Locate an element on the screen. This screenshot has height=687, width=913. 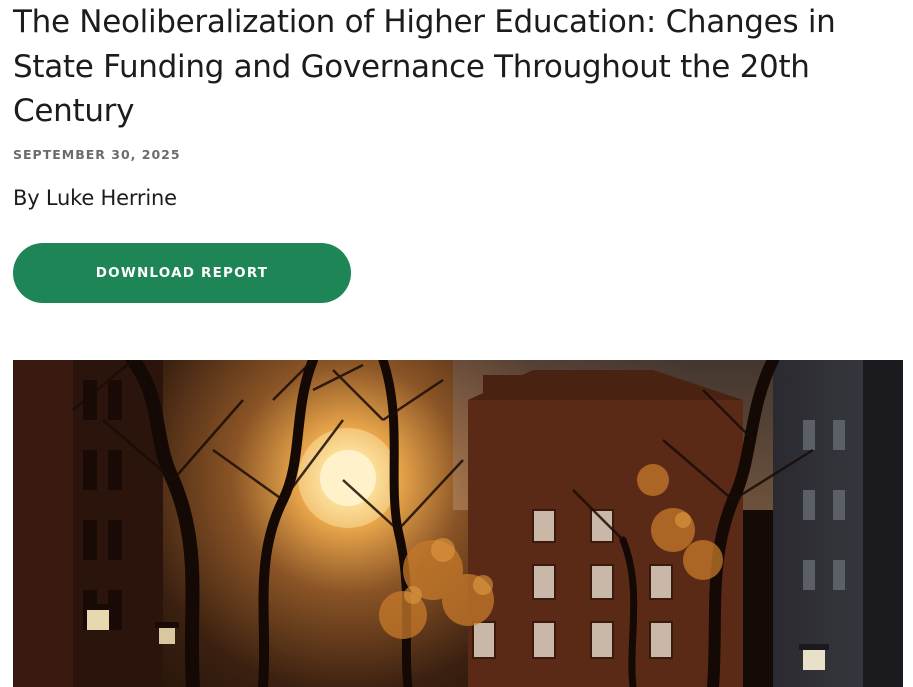
publish-date: SEPTEMBER 30, 2025 is located at coordinates (97, 154).